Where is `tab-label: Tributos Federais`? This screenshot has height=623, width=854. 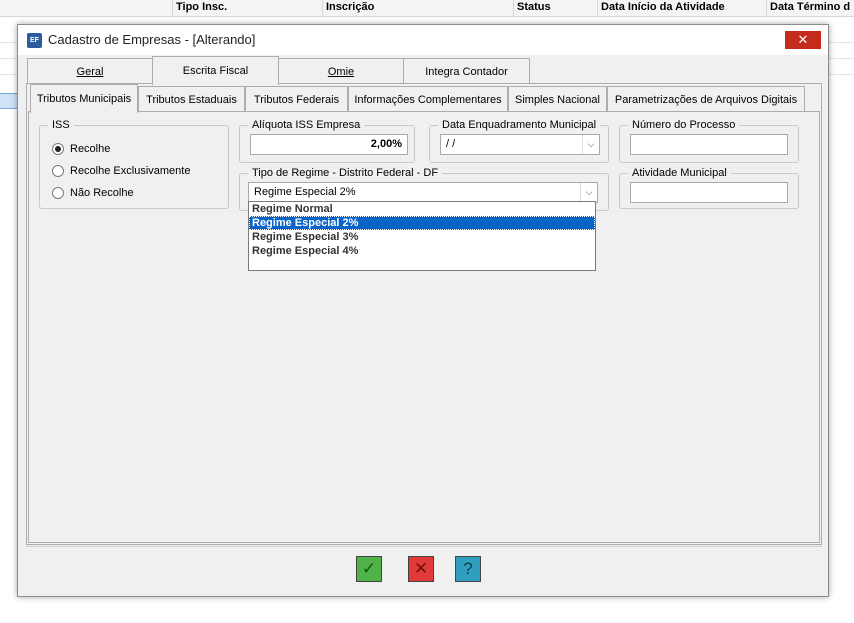
tab-label: Tributos Federais is located at coordinates (296, 99).